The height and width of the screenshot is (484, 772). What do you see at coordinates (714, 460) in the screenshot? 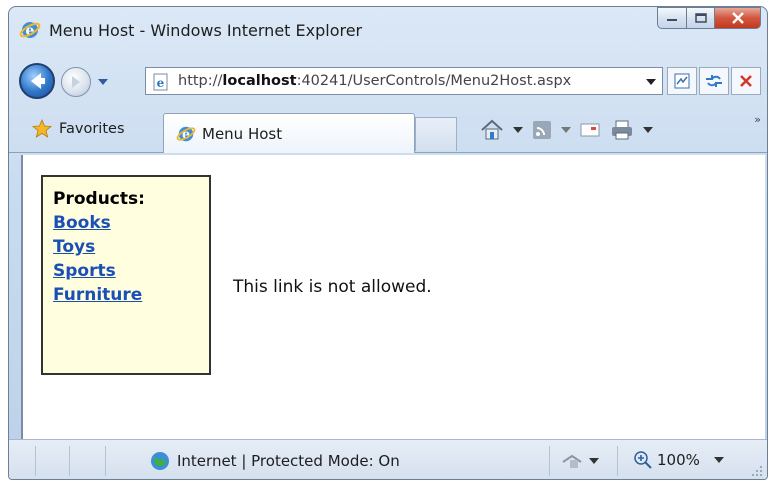
I see `zoom-dropdown-icon` at bounding box center [714, 460].